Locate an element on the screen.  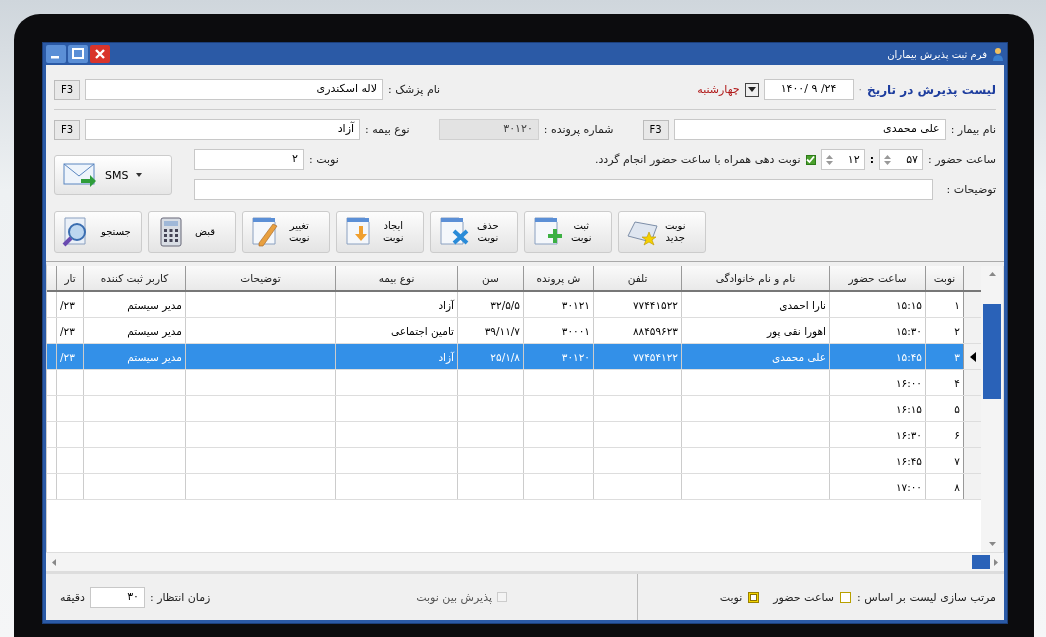
checkbox is located at coordinates (810, 159).